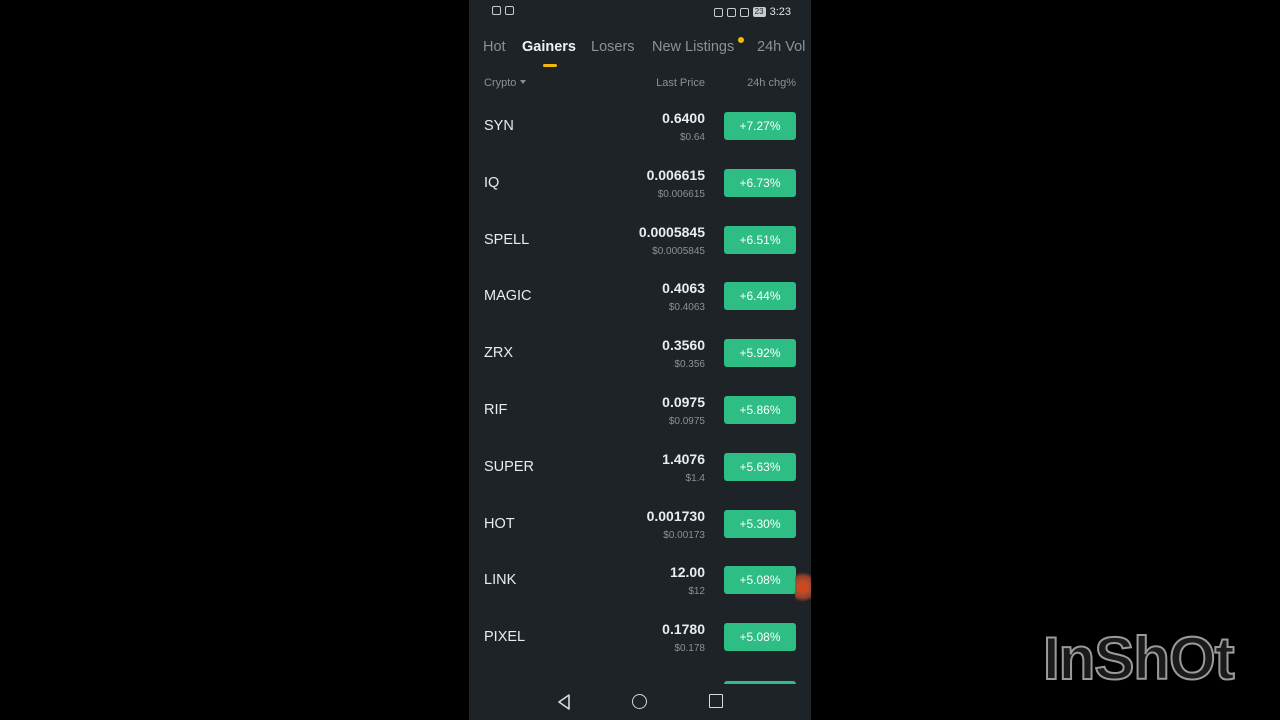 This screenshot has height=720, width=1280. What do you see at coordinates (640, 353) in the screenshot?
I see `market-row: ZRX 0.3560 $0.356 +5.92%` at bounding box center [640, 353].